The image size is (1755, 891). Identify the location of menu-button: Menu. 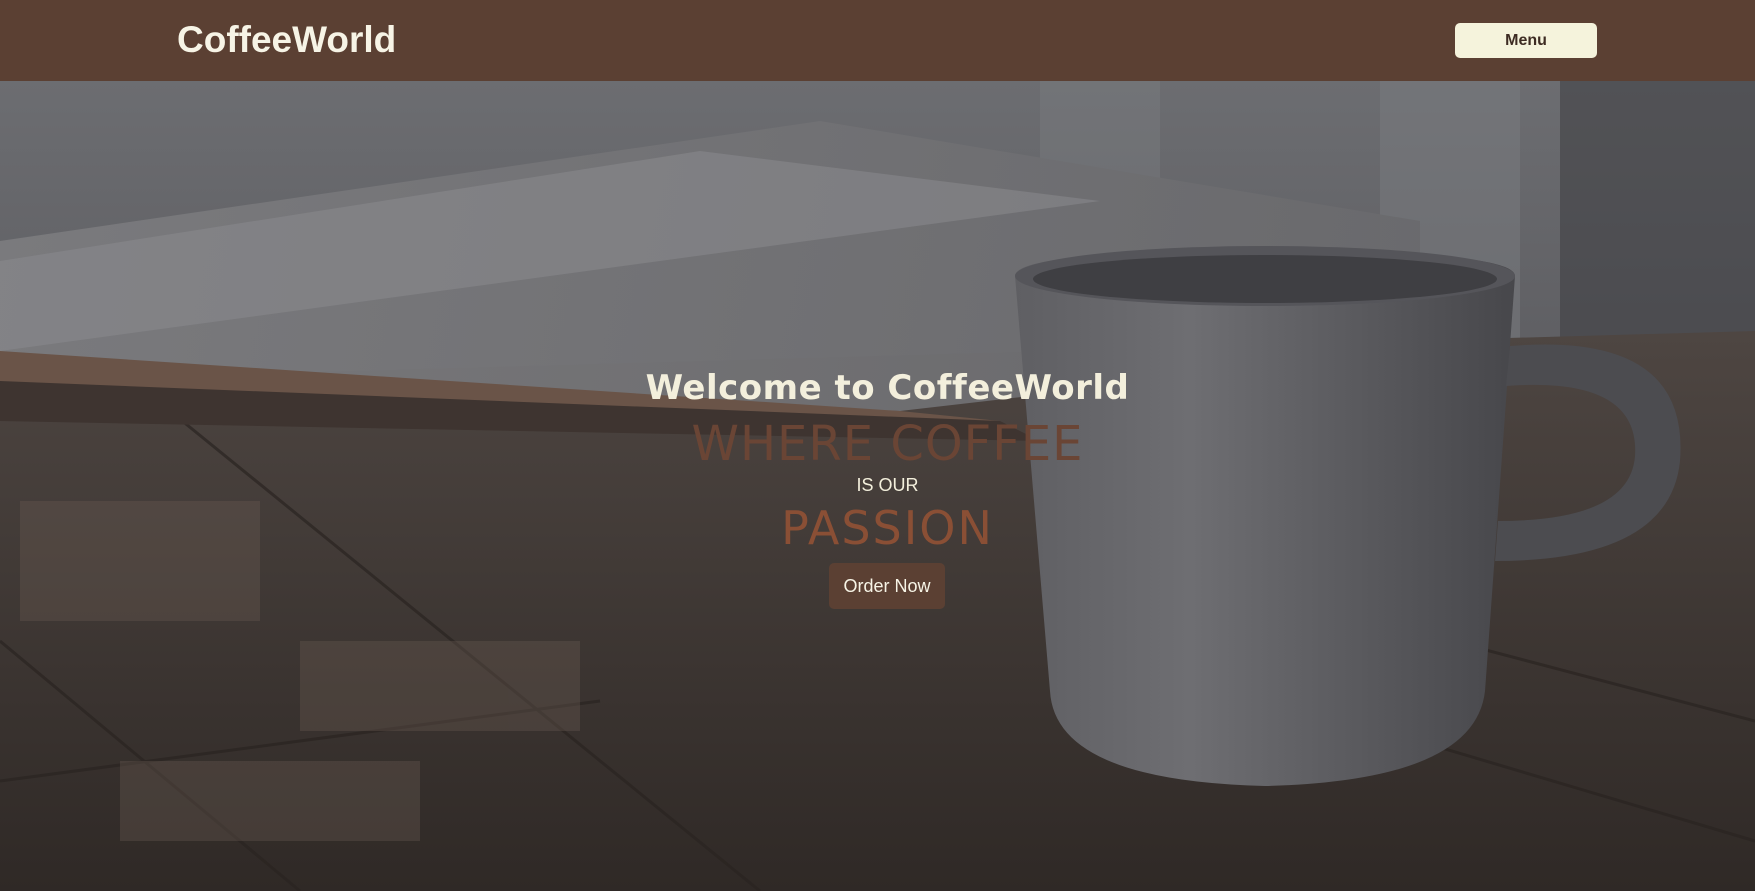
(1526, 40).